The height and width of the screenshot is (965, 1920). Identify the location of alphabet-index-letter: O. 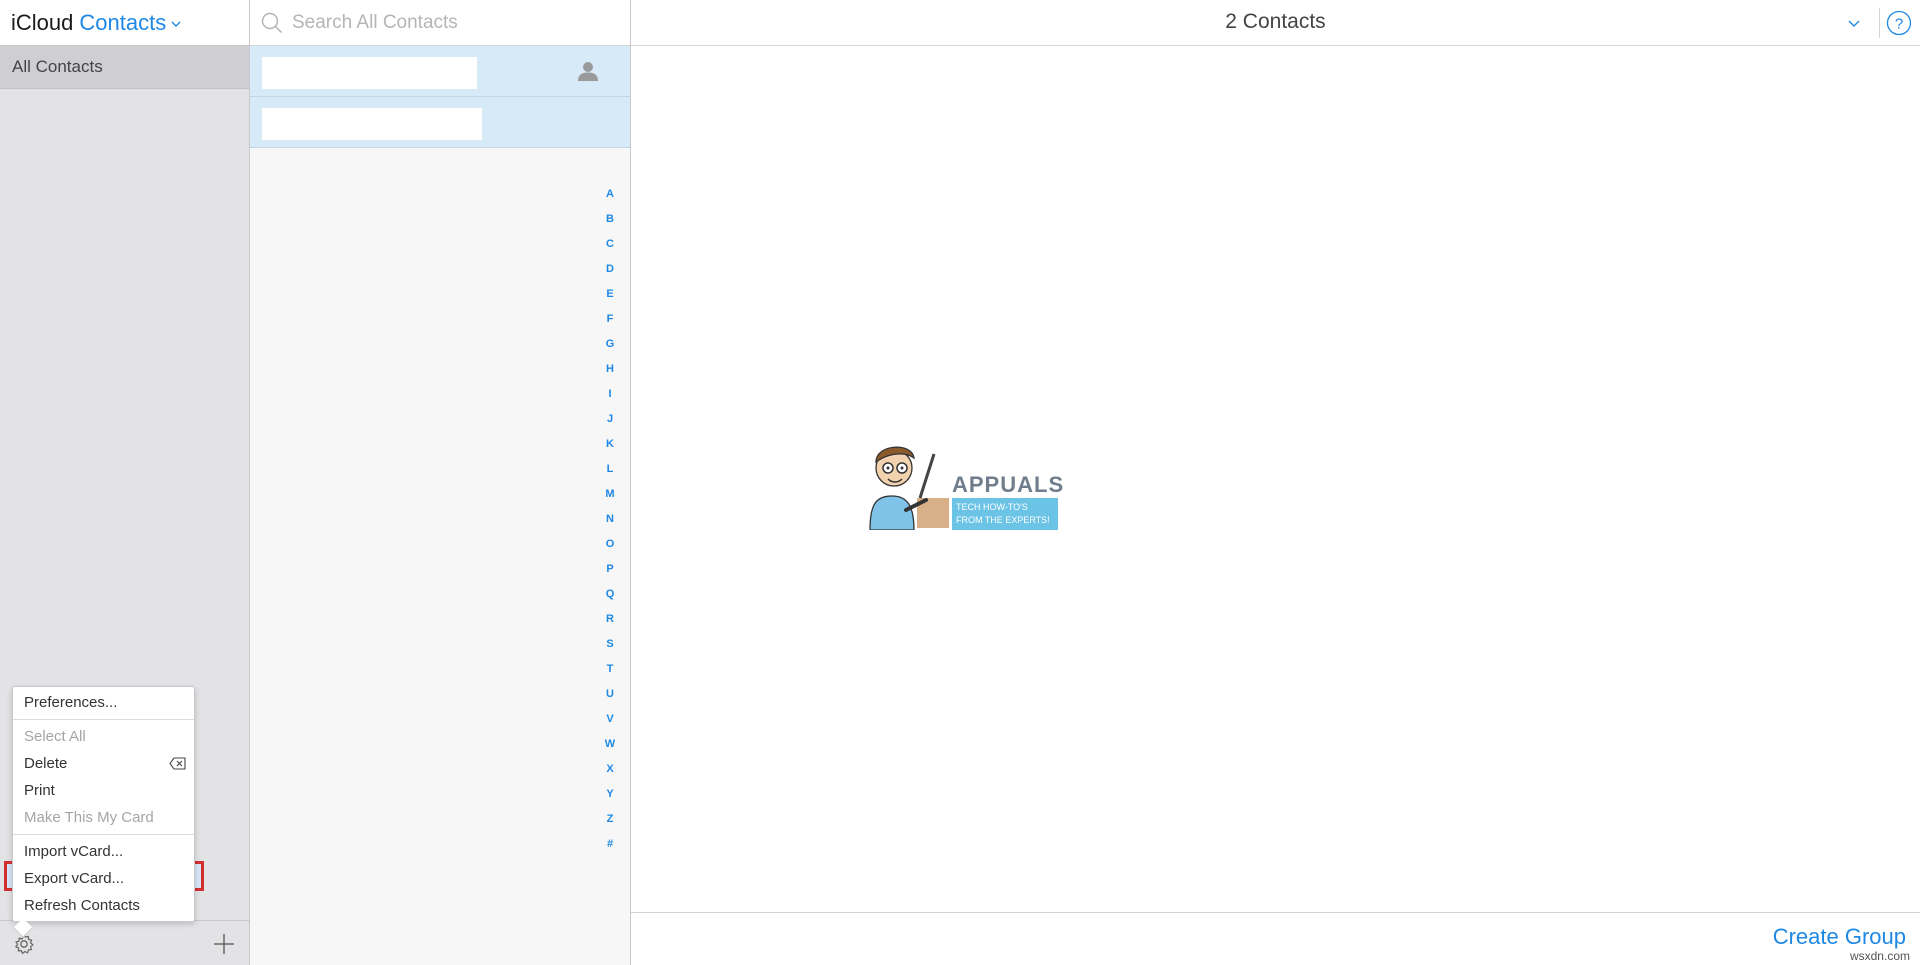
(610, 550).